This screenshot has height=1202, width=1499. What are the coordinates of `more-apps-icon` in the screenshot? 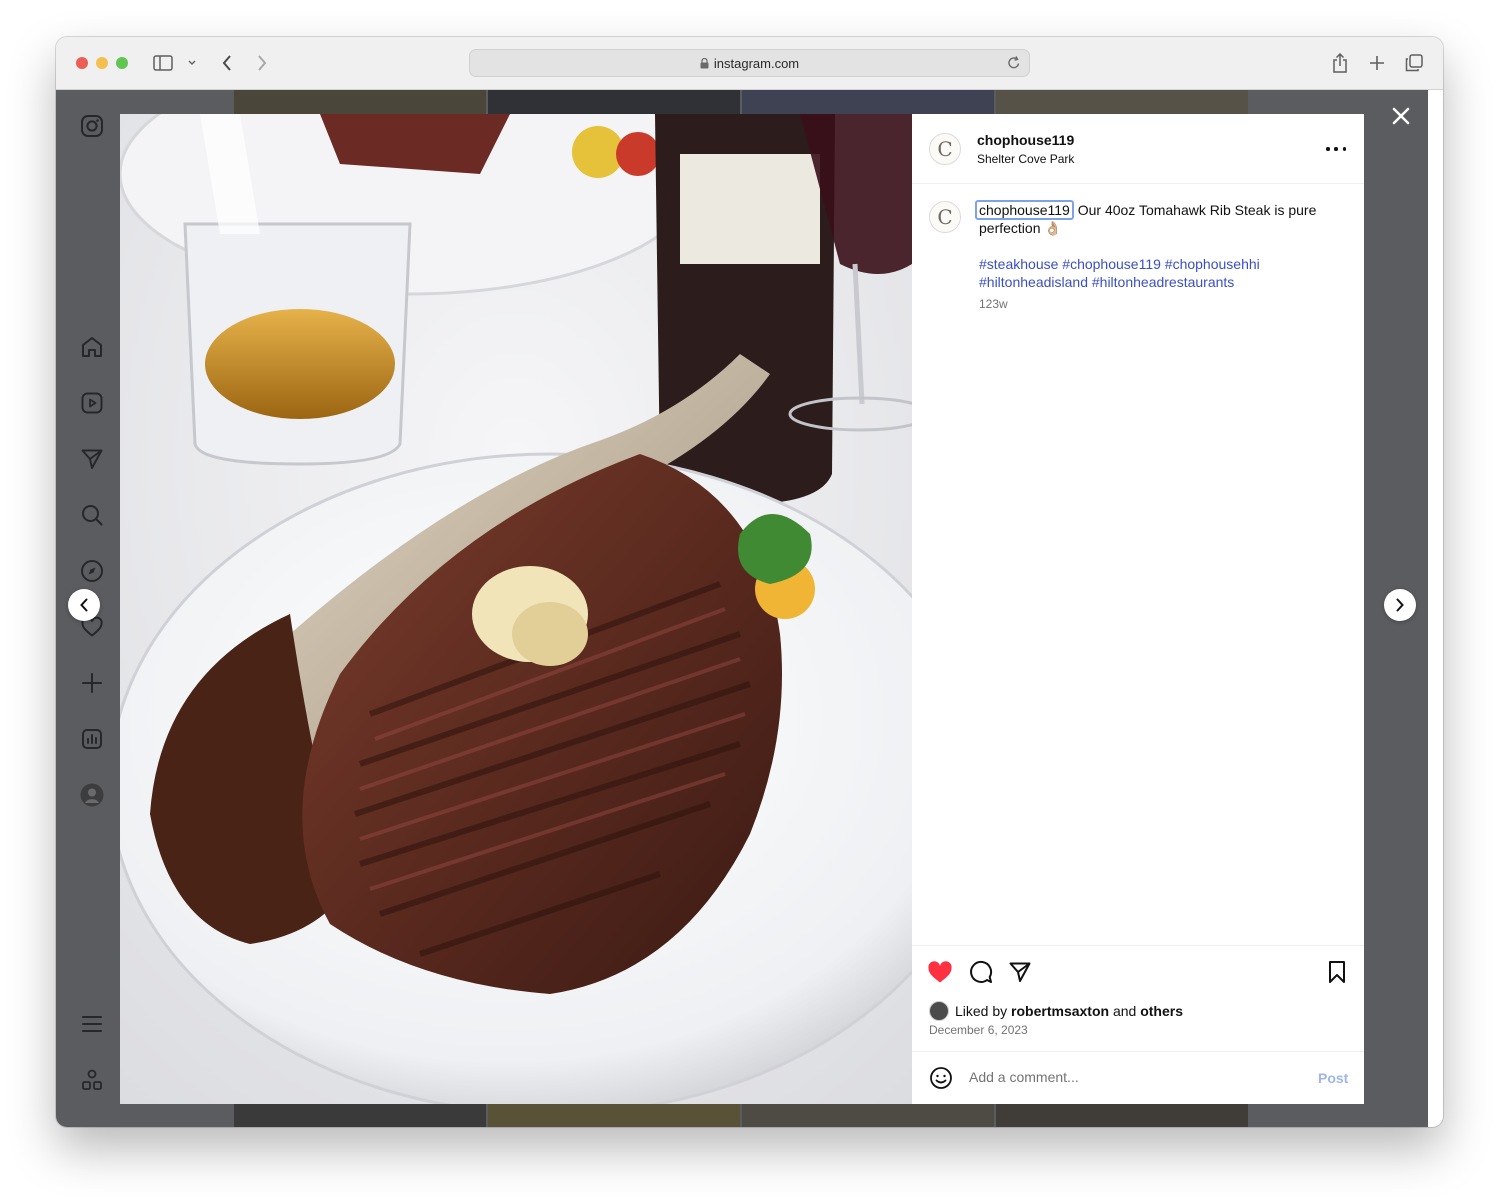 It's located at (92, 1080).